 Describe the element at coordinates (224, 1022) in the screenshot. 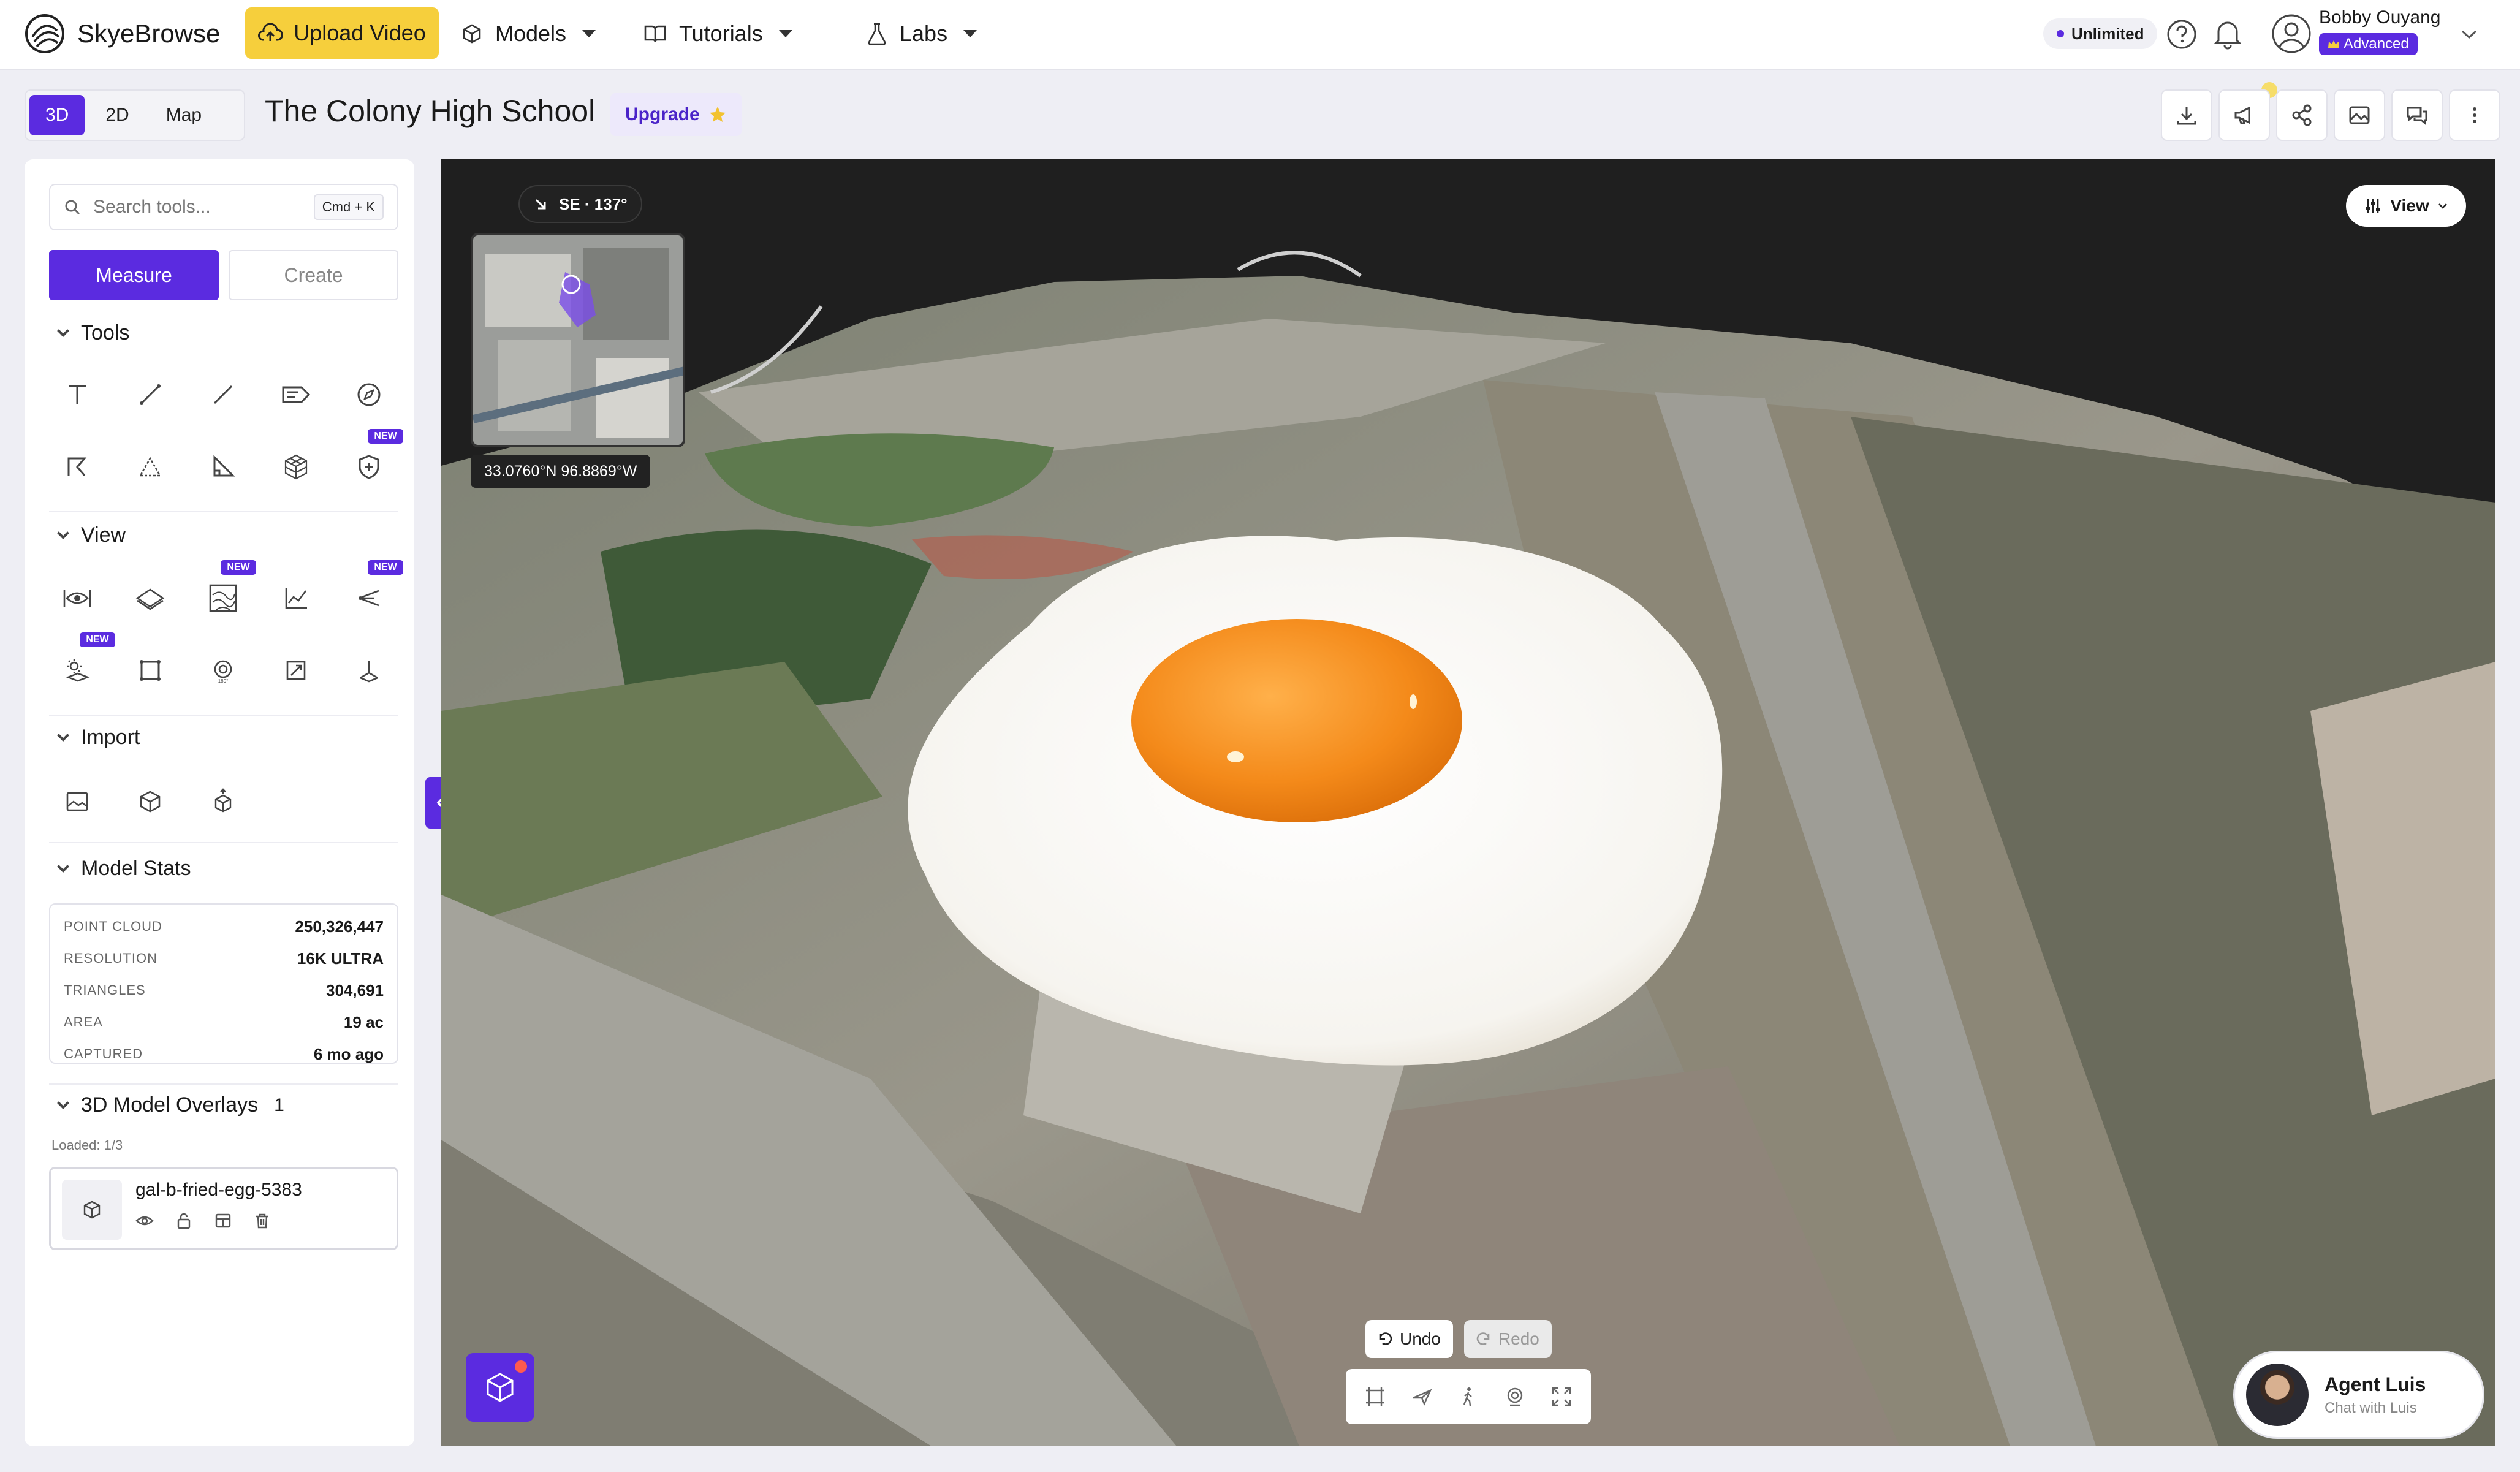

I see `stat-row: AREA 19 ac` at that location.